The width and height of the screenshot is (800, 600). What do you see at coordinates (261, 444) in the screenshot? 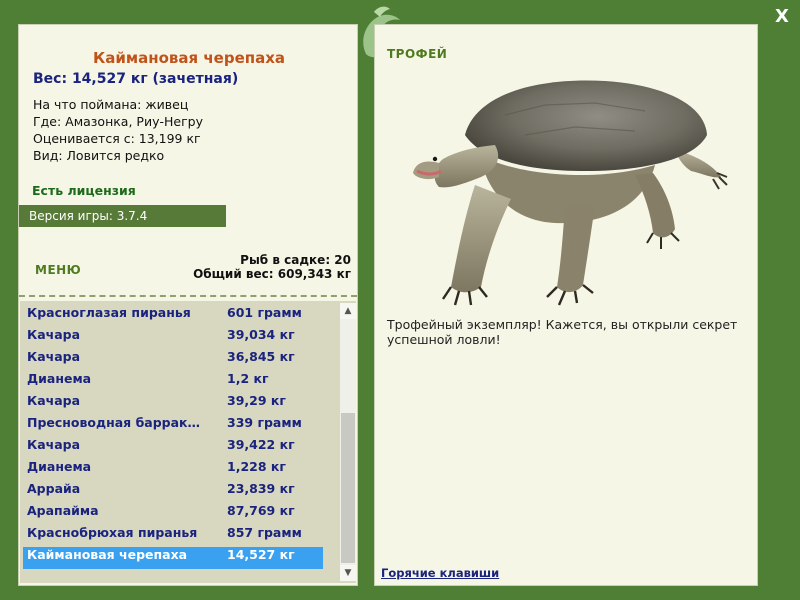
I see `catch-fish-weight: 39,422 кг` at bounding box center [261, 444].